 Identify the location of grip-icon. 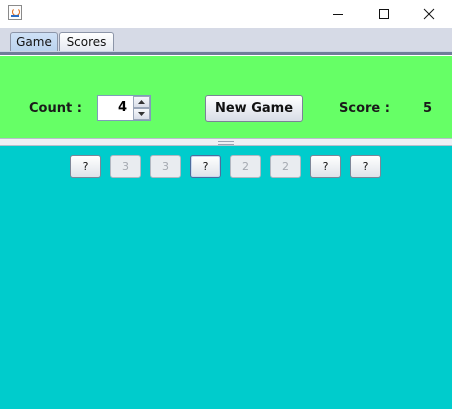
(226, 143).